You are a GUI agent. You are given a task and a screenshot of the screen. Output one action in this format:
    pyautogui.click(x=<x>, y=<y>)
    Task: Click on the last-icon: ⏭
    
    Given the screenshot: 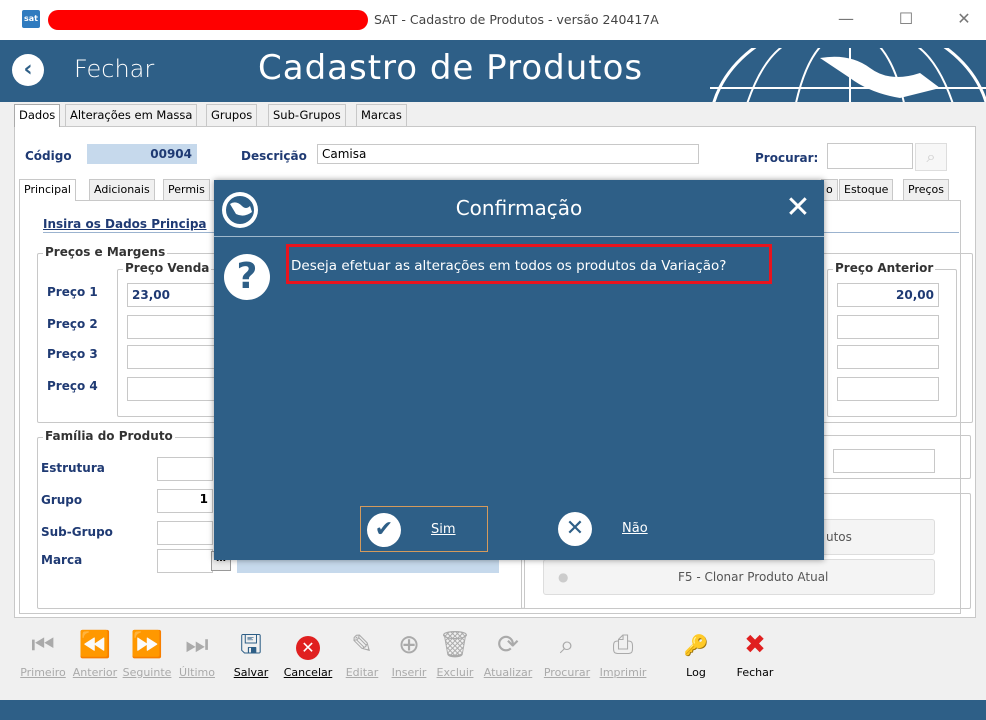 What is the action you would take?
    pyautogui.click(x=197, y=645)
    